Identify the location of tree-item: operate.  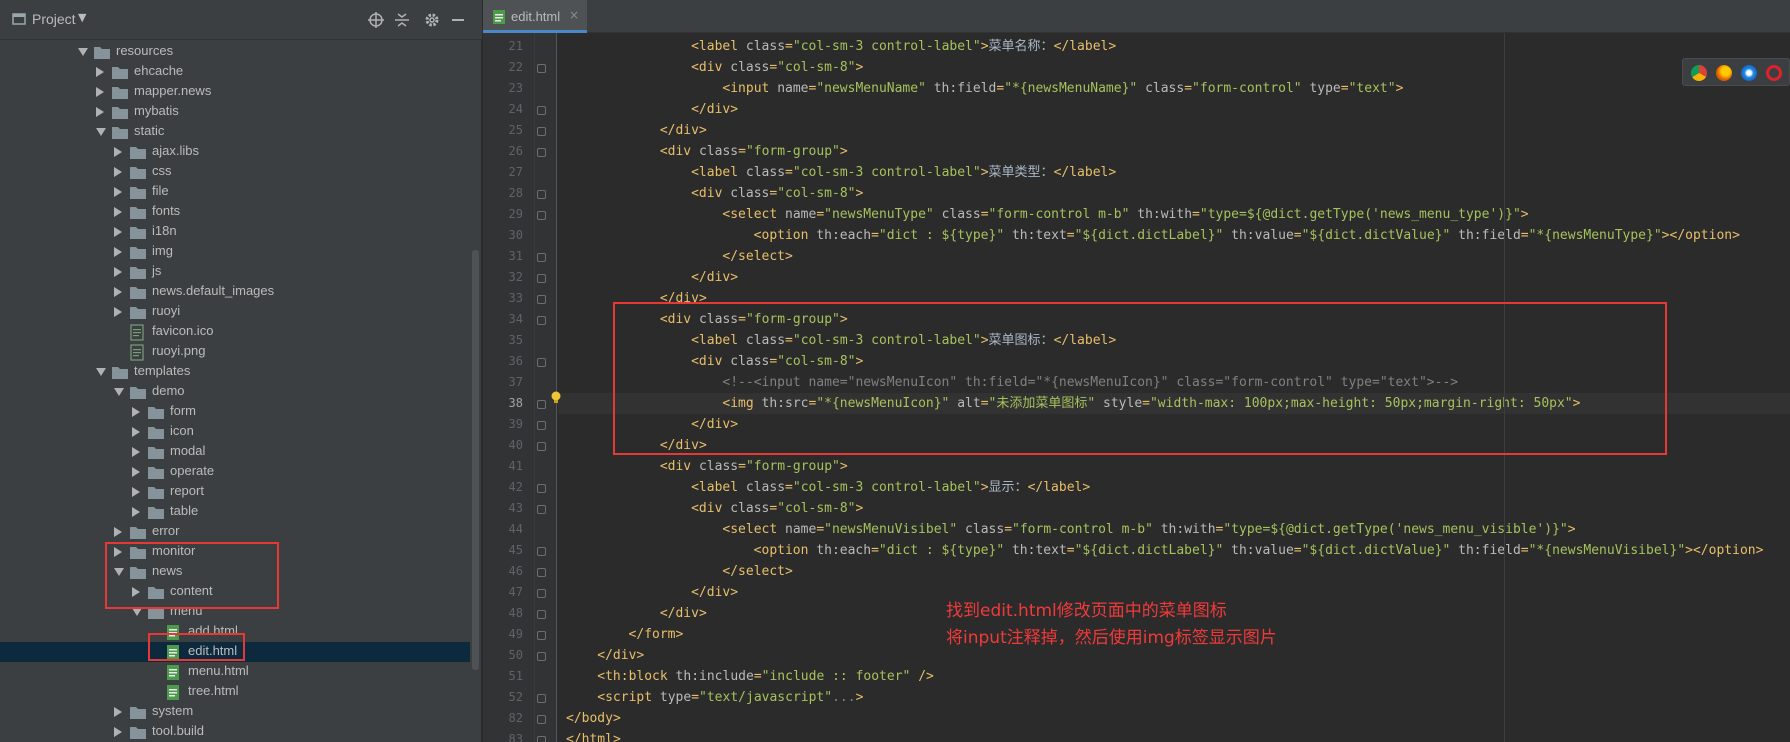
(235, 472).